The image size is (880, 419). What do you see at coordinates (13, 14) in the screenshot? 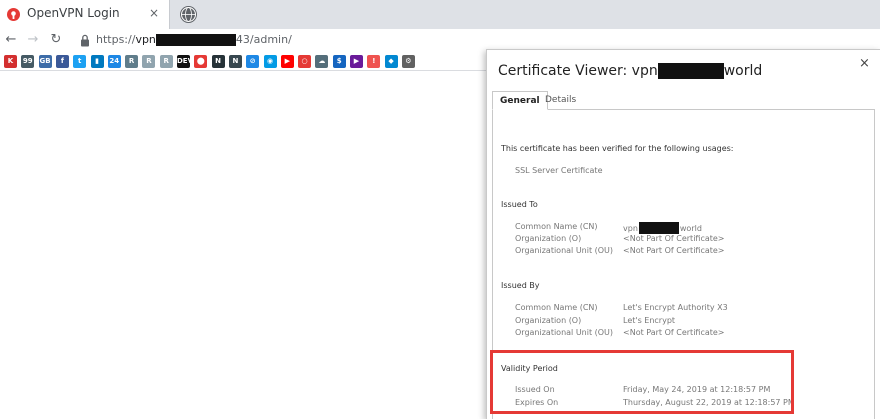
I see `openvpn-icon` at bounding box center [13, 14].